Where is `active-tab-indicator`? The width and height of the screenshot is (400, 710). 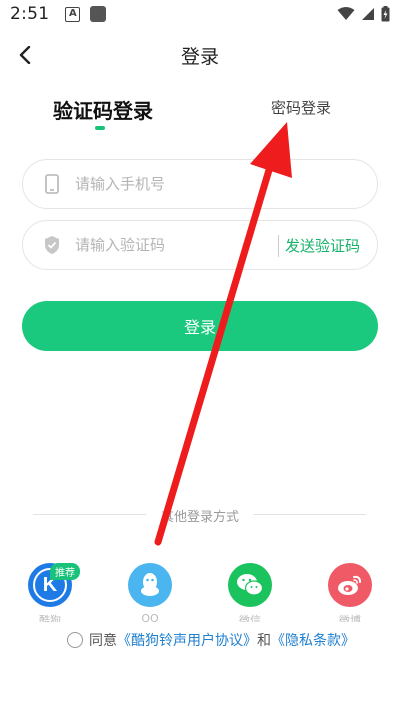 active-tab-indicator is located at coordinates (100, 128).